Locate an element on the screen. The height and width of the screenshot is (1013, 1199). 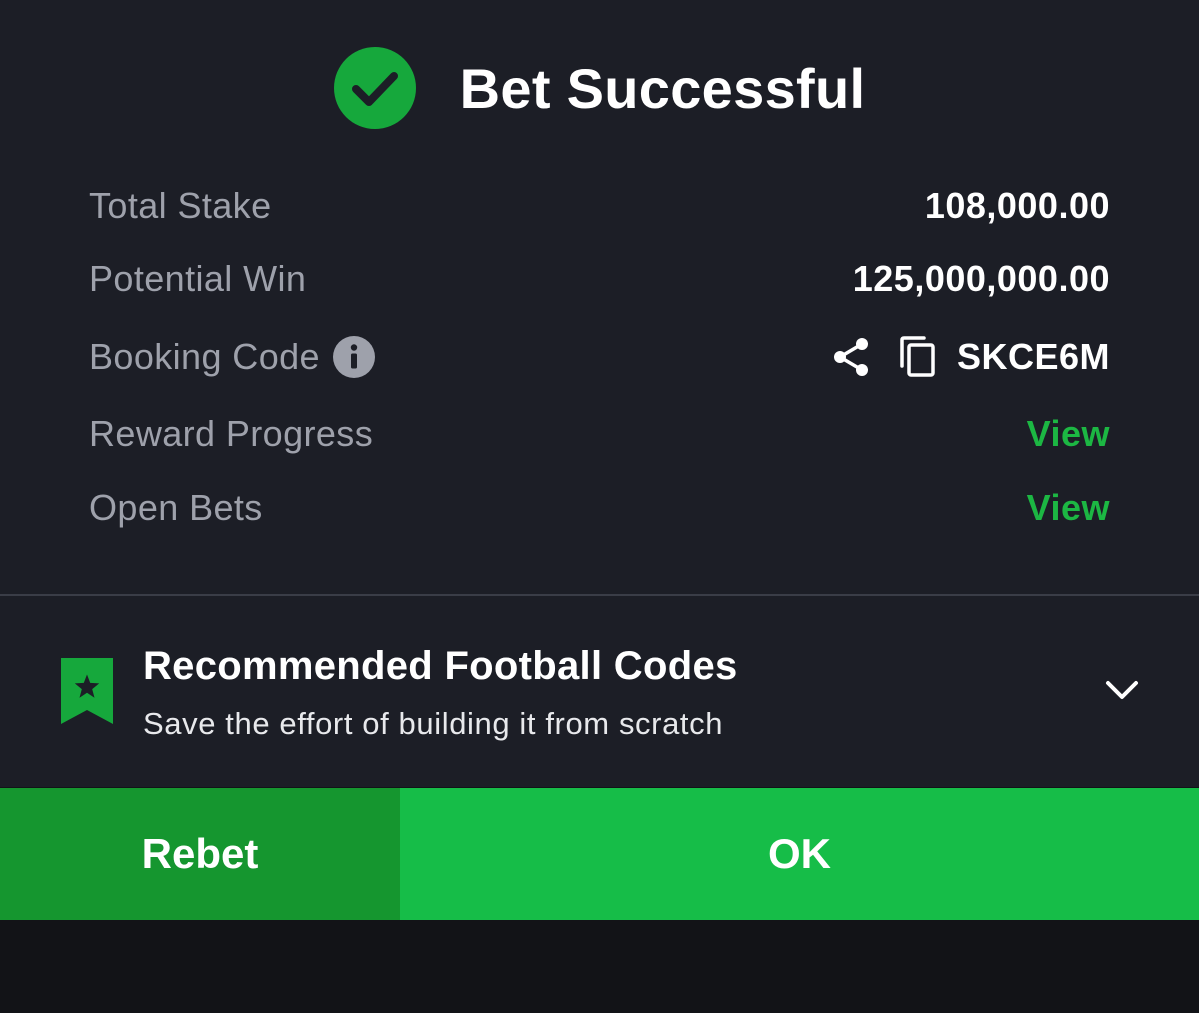
success-header: Bet Successful is located at coordinates (599, 88).